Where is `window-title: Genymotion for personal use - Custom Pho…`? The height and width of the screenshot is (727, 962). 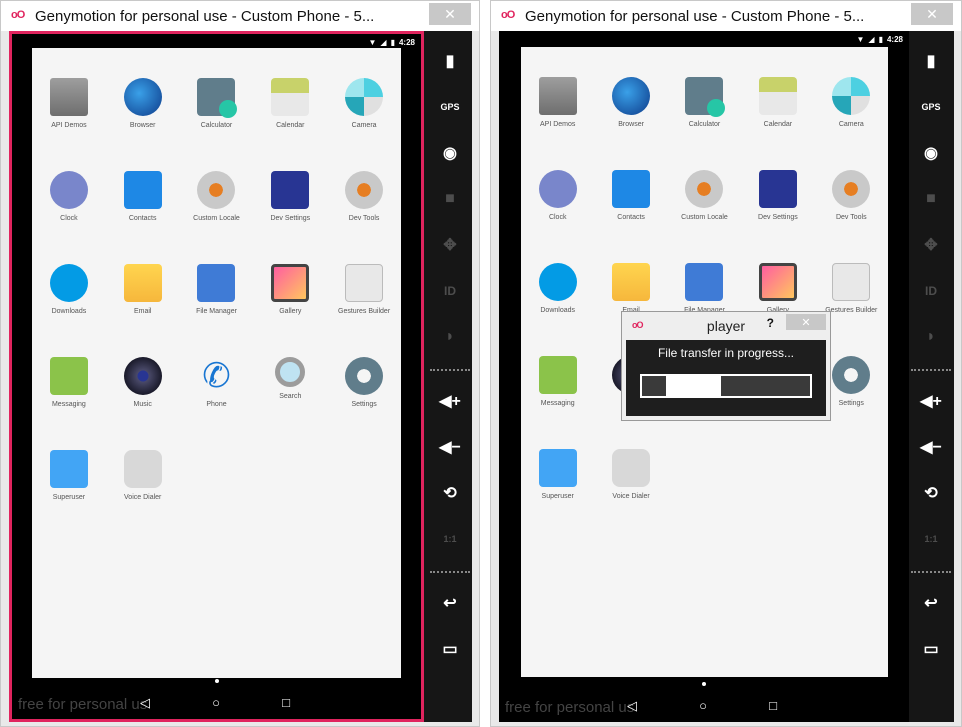
window-title: Genymotion for personal use - Custom Pho… is located at coordinates (695, 16).